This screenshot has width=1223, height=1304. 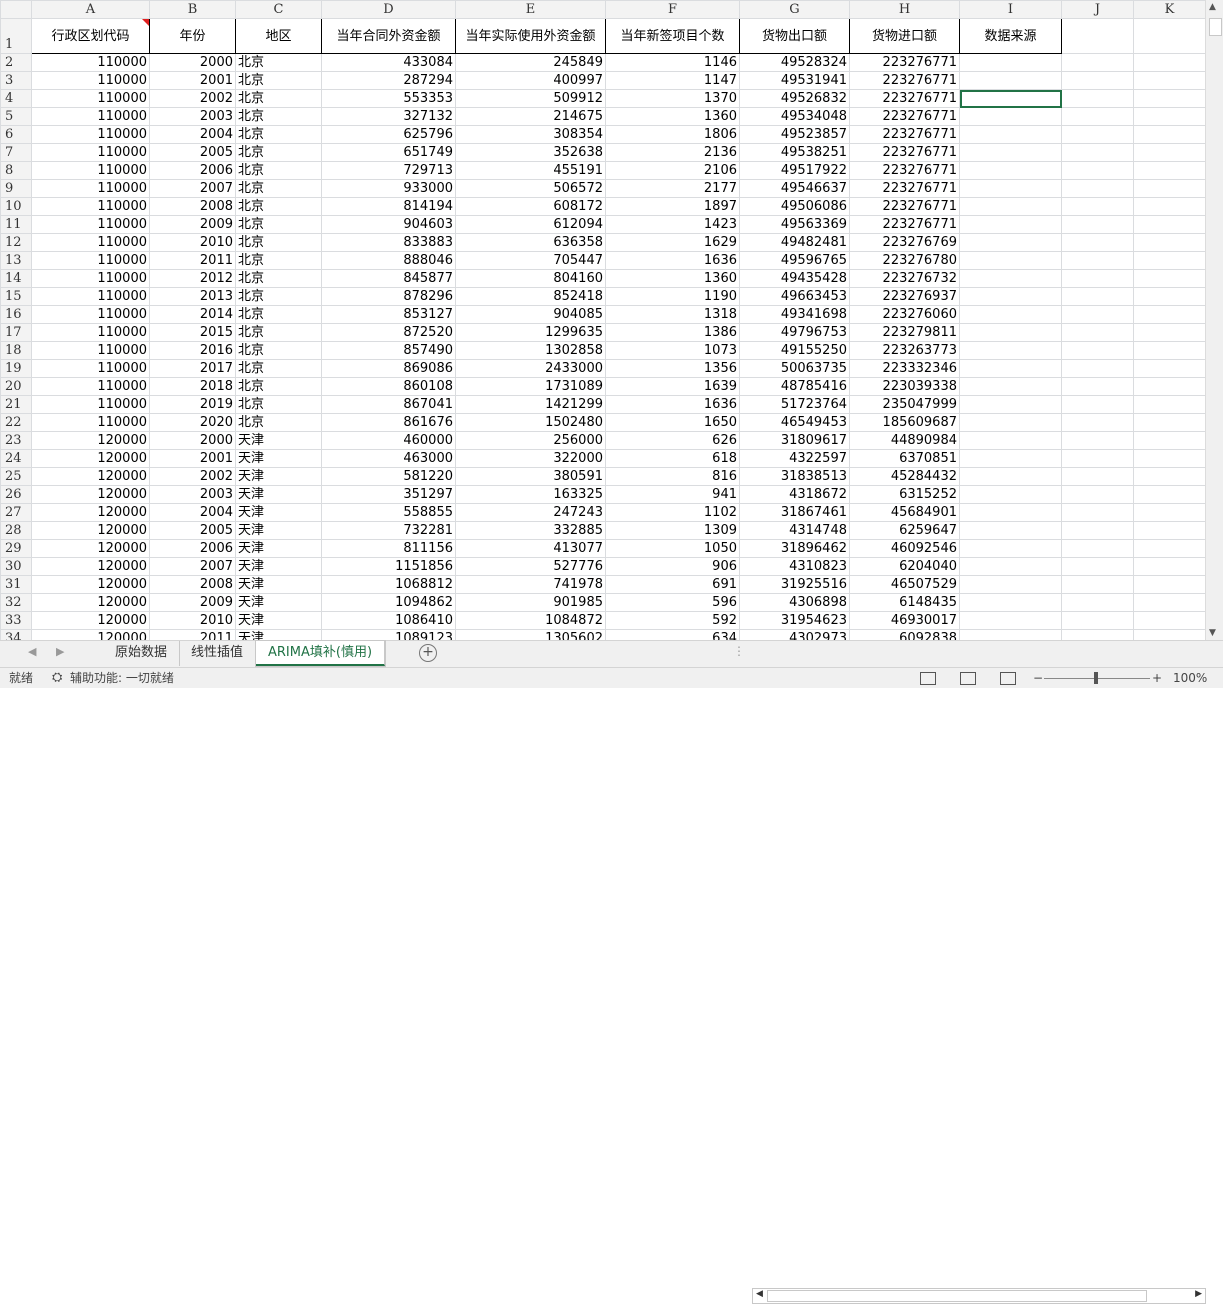 I want to click on data-cell: 904085, so click(x=530, y=314).